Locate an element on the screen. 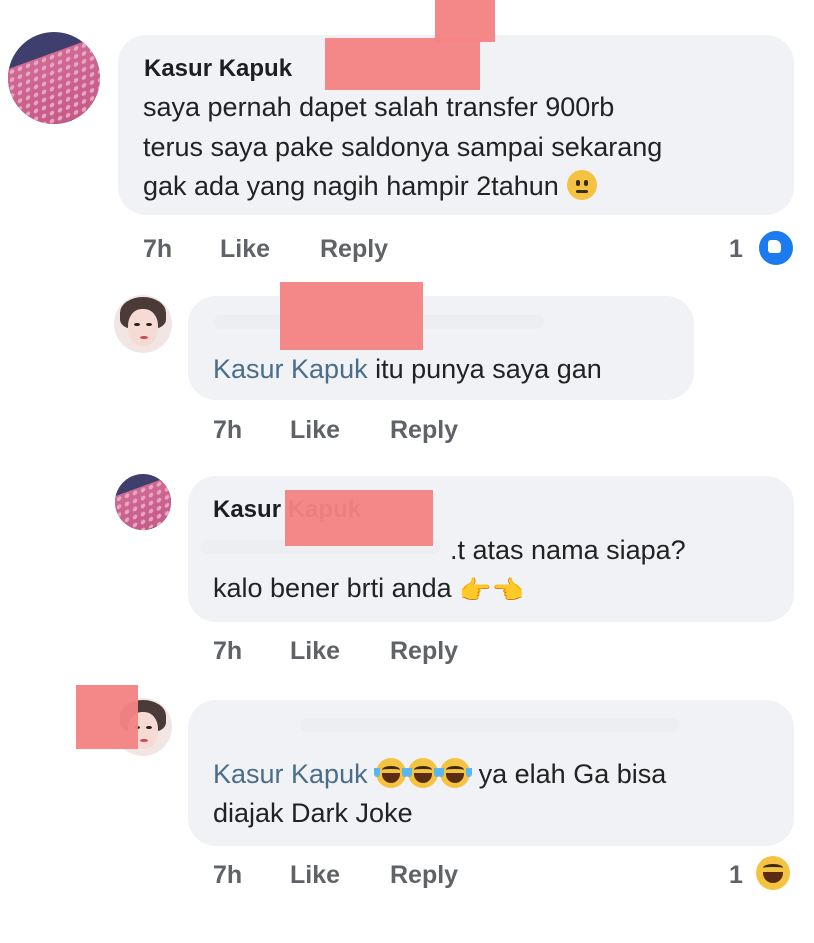 The width and height of the screenshot is (814, 943). comment-text-line: diajak Dark Joke is located at coordinates (313, 813).